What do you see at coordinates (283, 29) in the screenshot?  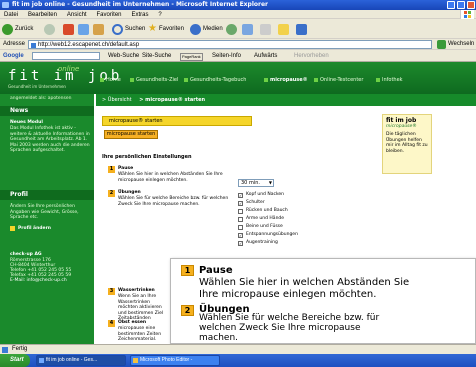 I see `edit-button` at bounding box center [283, 29].